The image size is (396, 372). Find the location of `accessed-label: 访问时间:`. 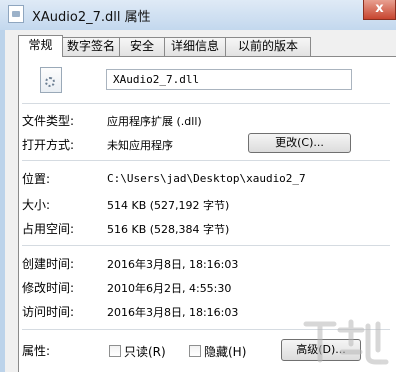

accessed-label: 访问时间: is located at coordinates (48, 312).